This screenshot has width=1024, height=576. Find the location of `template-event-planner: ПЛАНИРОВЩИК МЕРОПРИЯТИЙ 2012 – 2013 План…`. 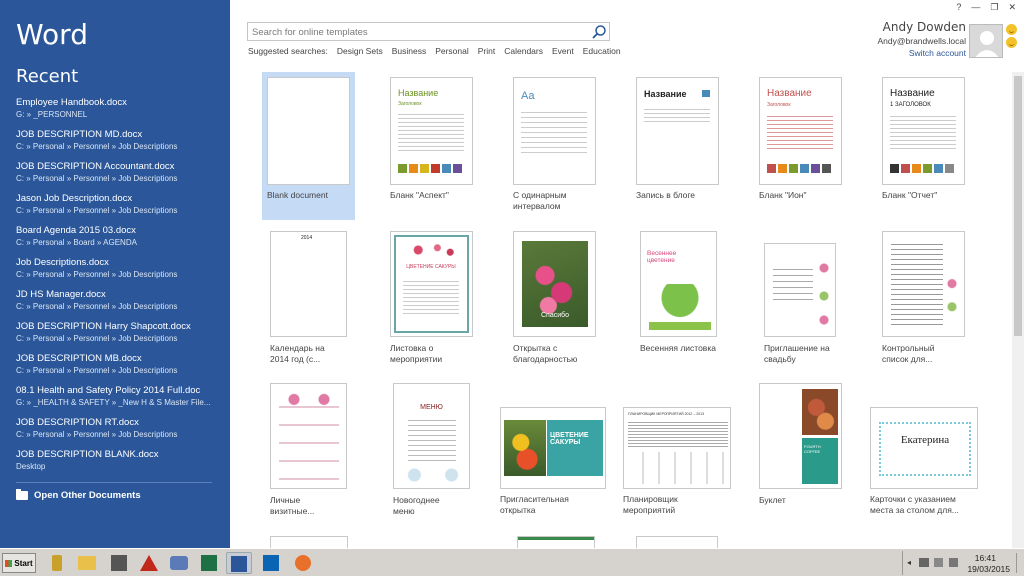

template-event-planner: ПЛАНИРОВЩИК МЕРОПРИЯТИЙ 2012 – 2013 План… is located at coordinates (678, 464).